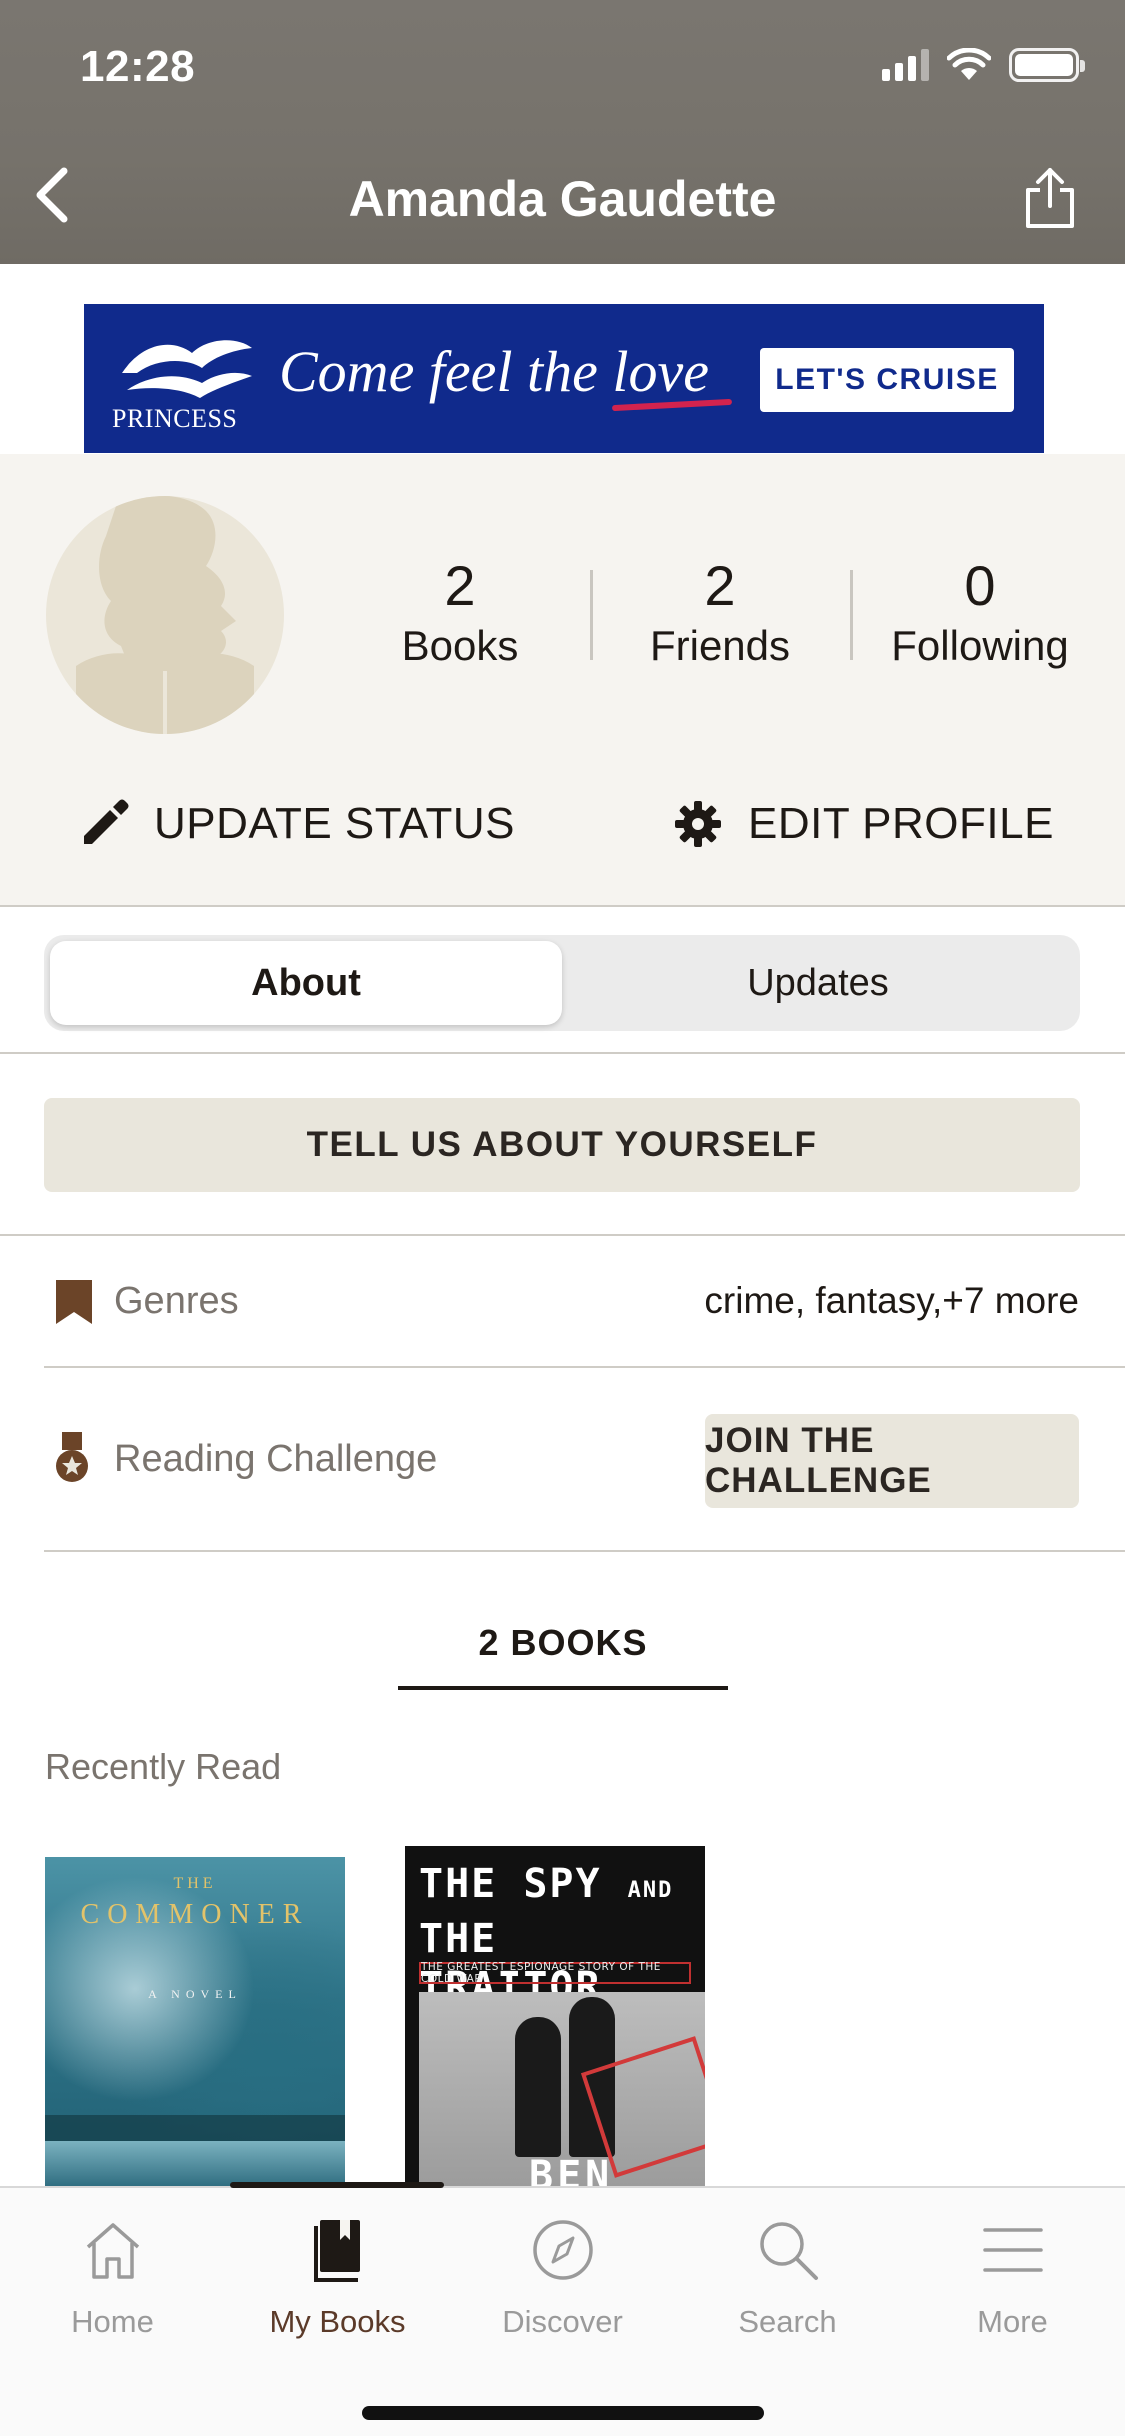 The height and width of the screenshot is (2436, 1125). I want to click on edit-profile-button: EDIT PROFILE, so click(863, 824).